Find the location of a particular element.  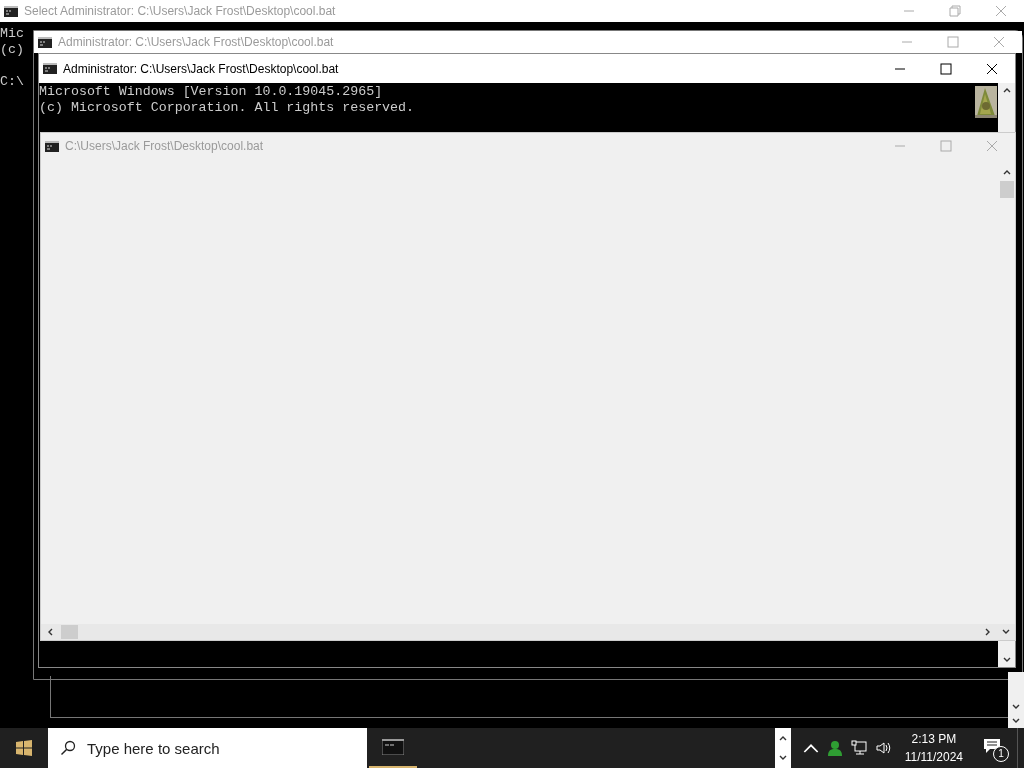

console-prompt: C:\ is located at coordinates (12, 81).